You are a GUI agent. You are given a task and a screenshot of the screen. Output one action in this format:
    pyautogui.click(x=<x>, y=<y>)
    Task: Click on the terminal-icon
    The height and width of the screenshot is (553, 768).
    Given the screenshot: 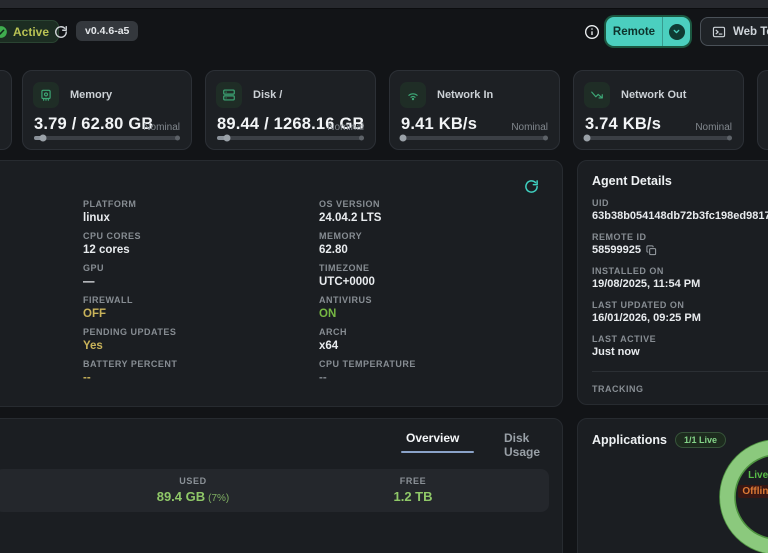 What is the action you would take?
    pyautogui.click(x=719, y=32)
    